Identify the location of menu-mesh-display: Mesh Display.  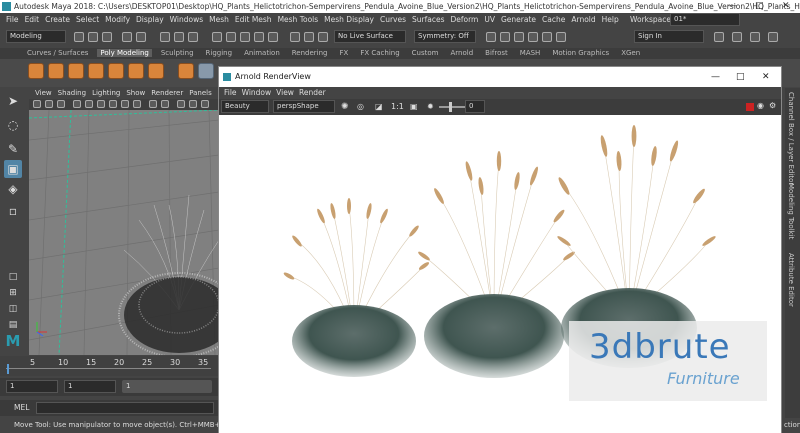
(349, 19).